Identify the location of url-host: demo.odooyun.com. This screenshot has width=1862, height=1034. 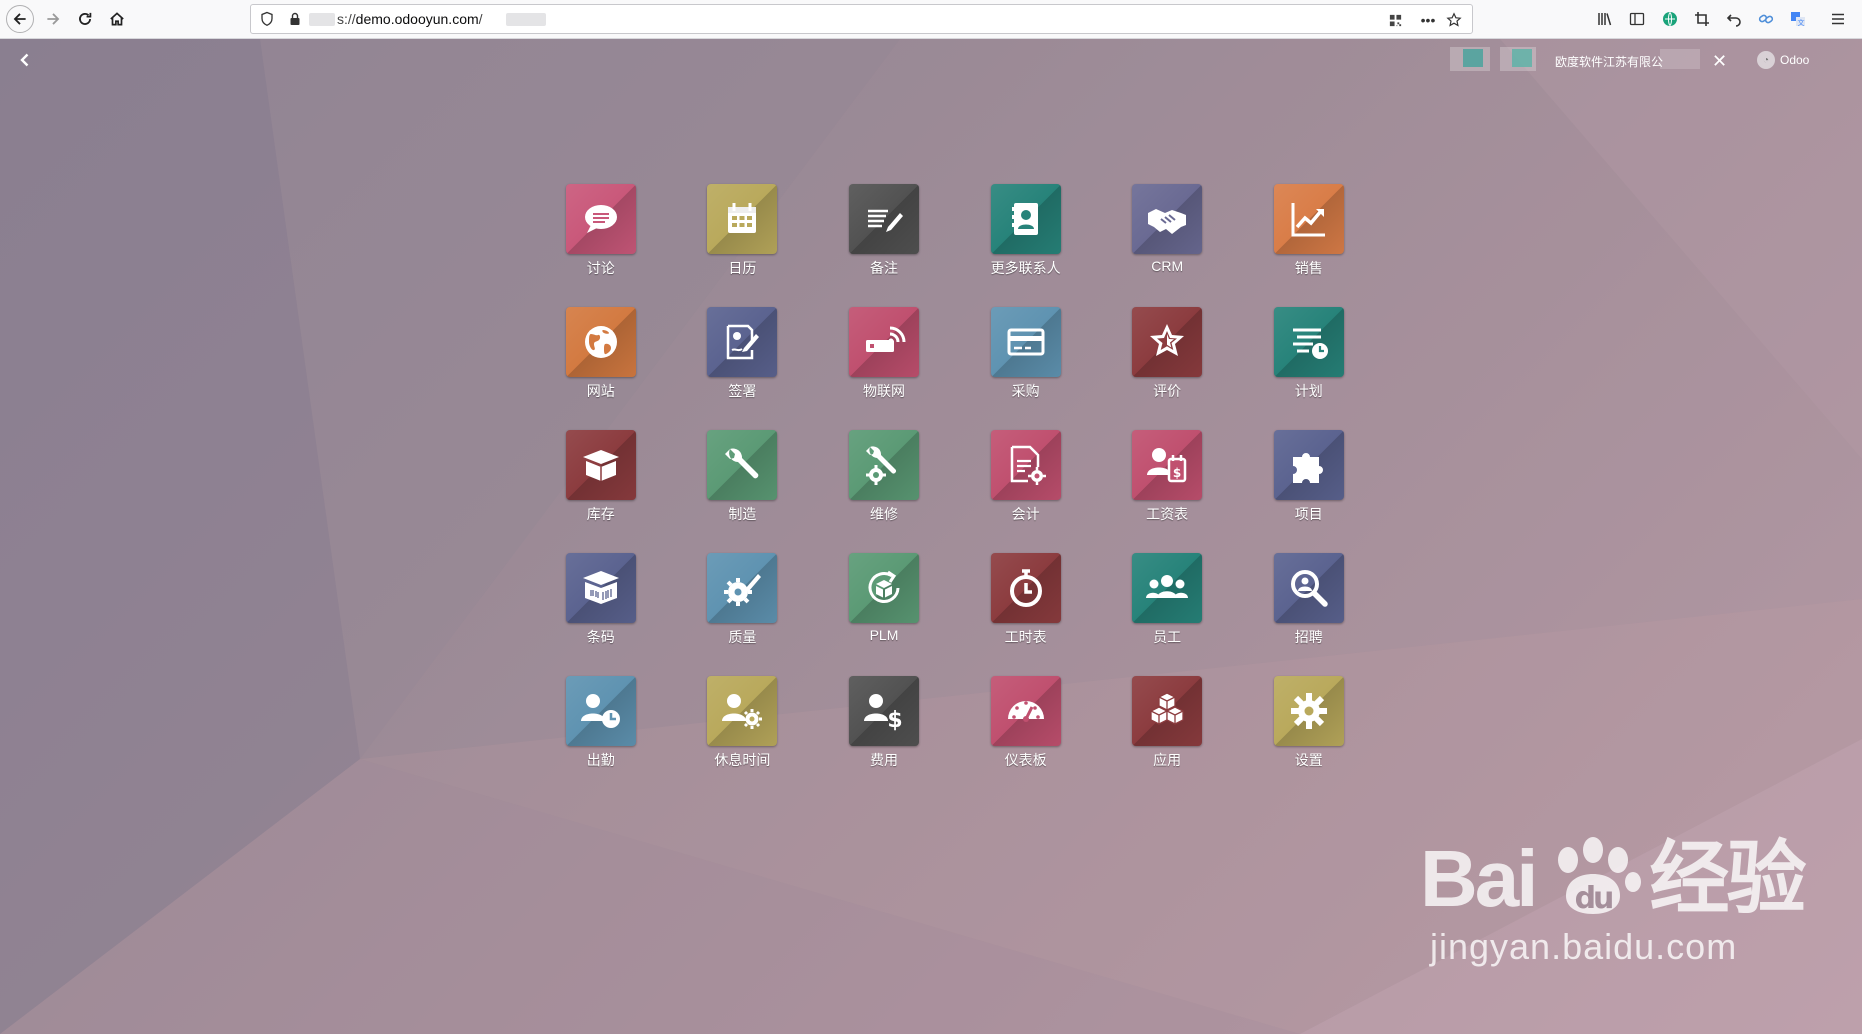
(417, 19).